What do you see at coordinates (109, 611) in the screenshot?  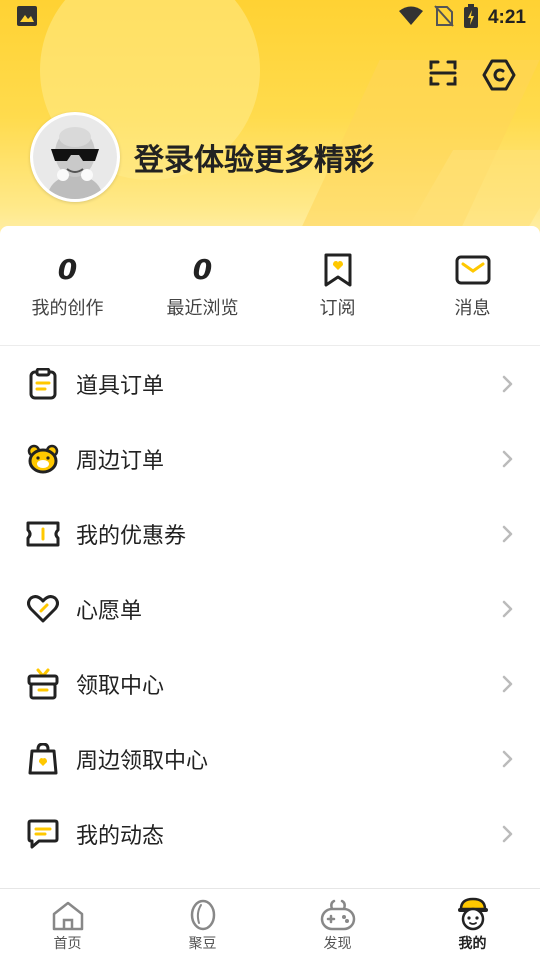 I see `menu-item-label: 心愿单` at bounding box center [109, 611].